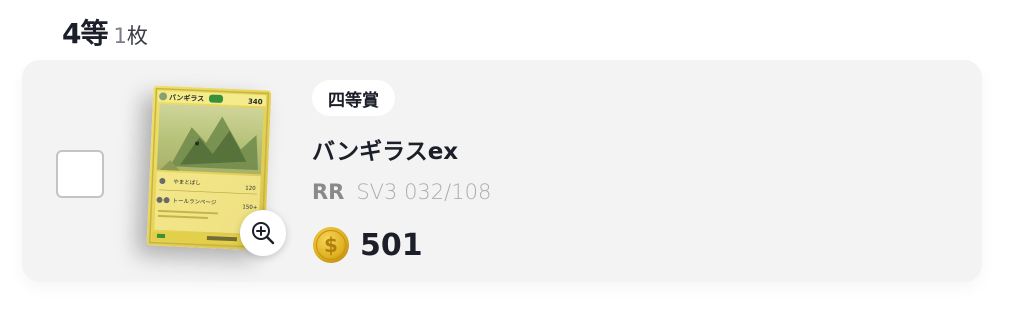  Describe the element at coordinates (353, 98) in the screenshot. I see `prize-rank-badge: 四等賞` at that location.